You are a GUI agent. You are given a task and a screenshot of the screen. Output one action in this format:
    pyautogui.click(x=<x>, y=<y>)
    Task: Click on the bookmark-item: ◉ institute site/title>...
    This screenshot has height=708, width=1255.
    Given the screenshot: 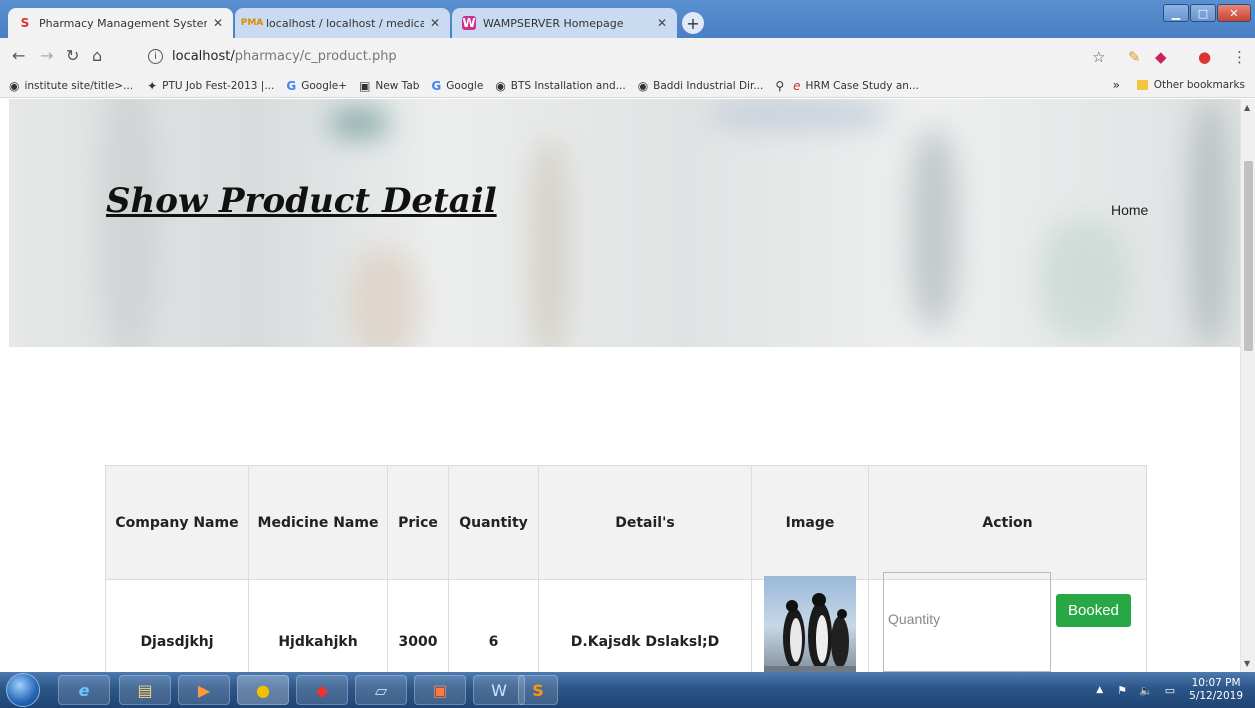 What is the action you would take?
    pyautogui.click(x=71, y=86)
    